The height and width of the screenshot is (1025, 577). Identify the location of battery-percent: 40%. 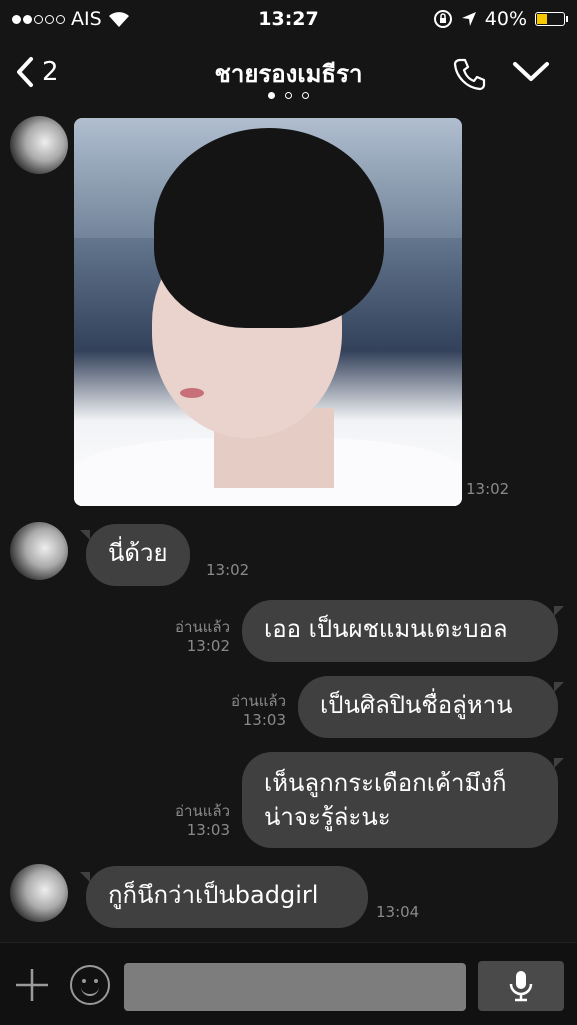
(505, 19).